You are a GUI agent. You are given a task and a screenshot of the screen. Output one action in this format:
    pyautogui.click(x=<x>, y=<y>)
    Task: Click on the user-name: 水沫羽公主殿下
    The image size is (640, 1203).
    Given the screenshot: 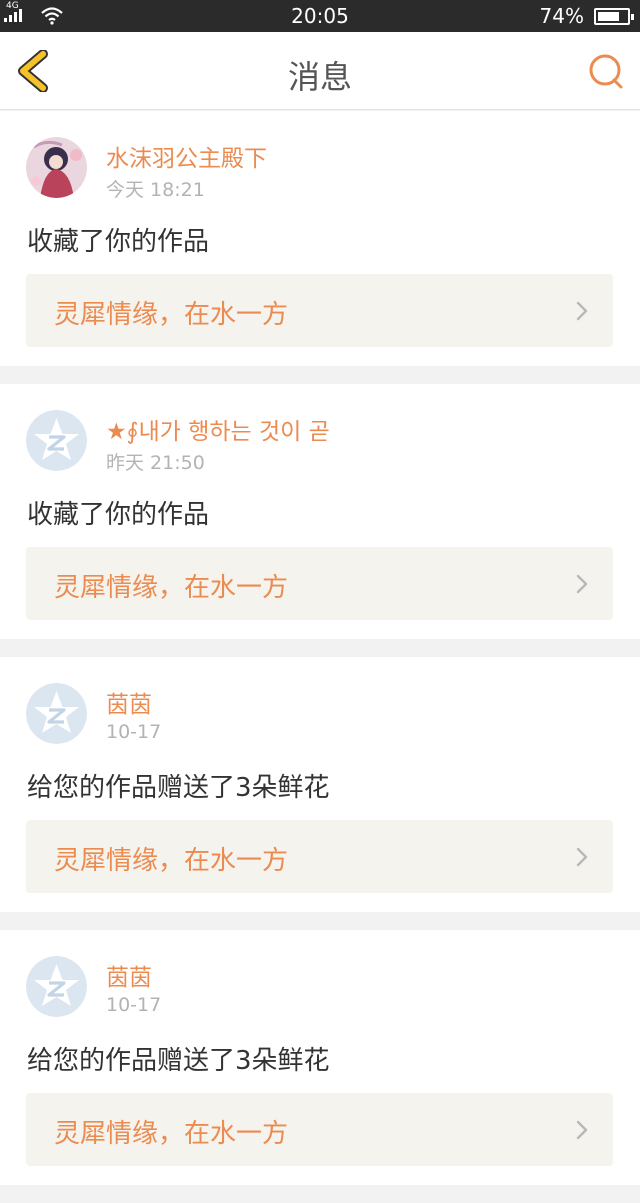 What is the action you would take?
    pyautogui.click(x=186, y=156)
    